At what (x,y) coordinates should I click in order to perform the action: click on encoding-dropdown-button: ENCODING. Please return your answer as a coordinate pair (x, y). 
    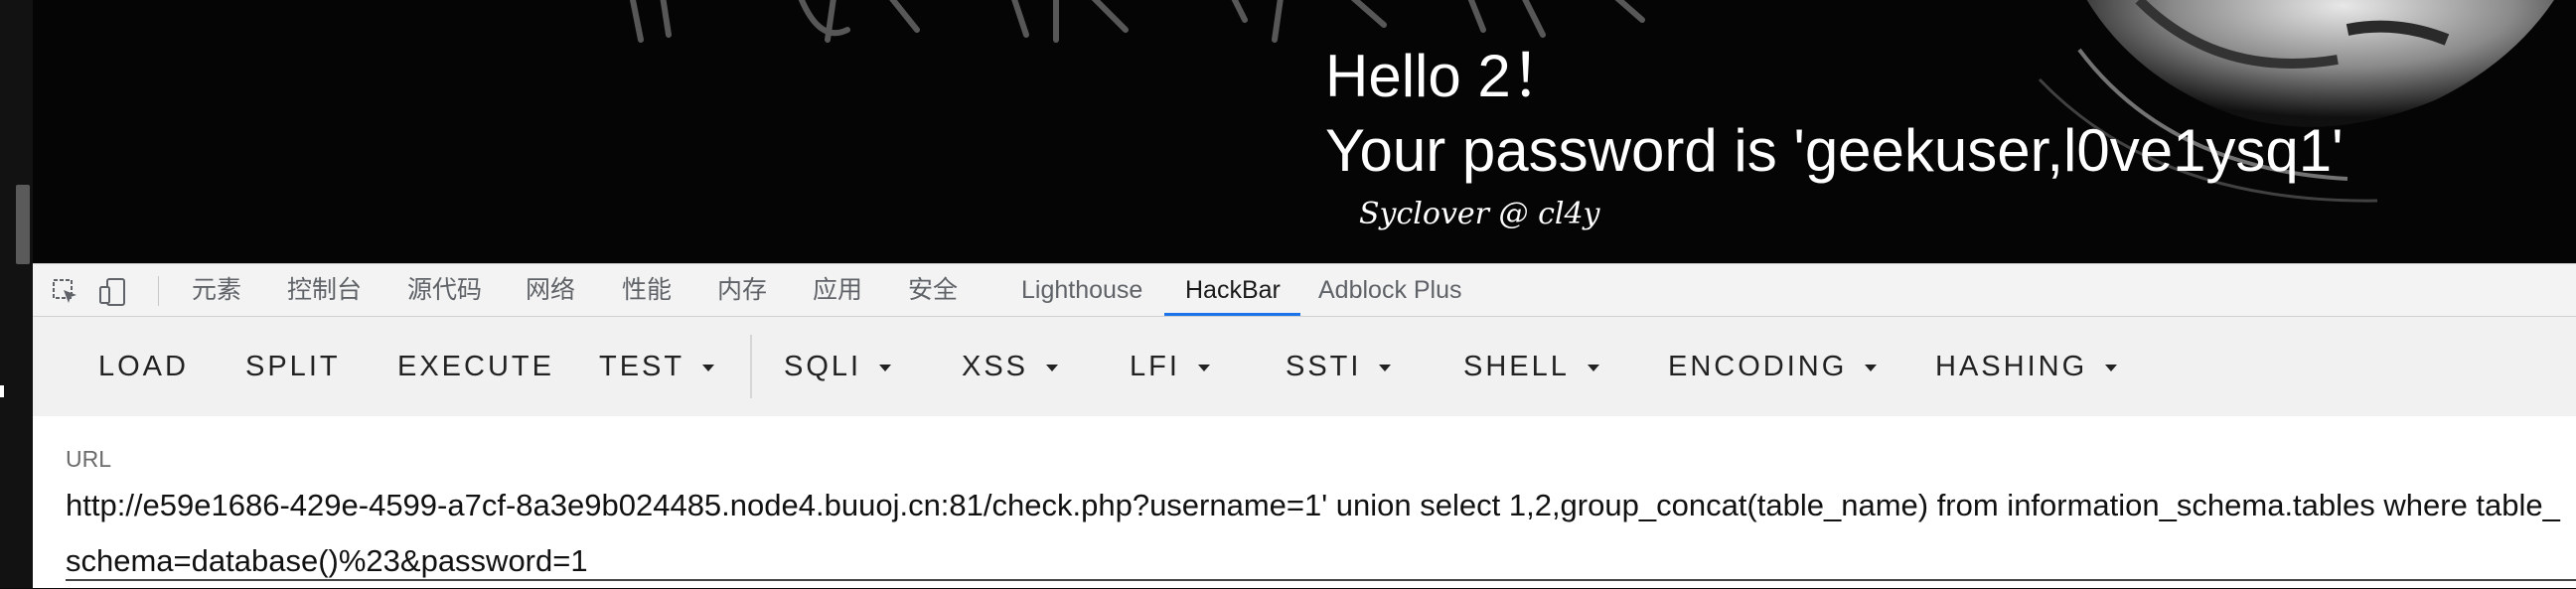
    Looking at the image, I should click on (1773, 366).